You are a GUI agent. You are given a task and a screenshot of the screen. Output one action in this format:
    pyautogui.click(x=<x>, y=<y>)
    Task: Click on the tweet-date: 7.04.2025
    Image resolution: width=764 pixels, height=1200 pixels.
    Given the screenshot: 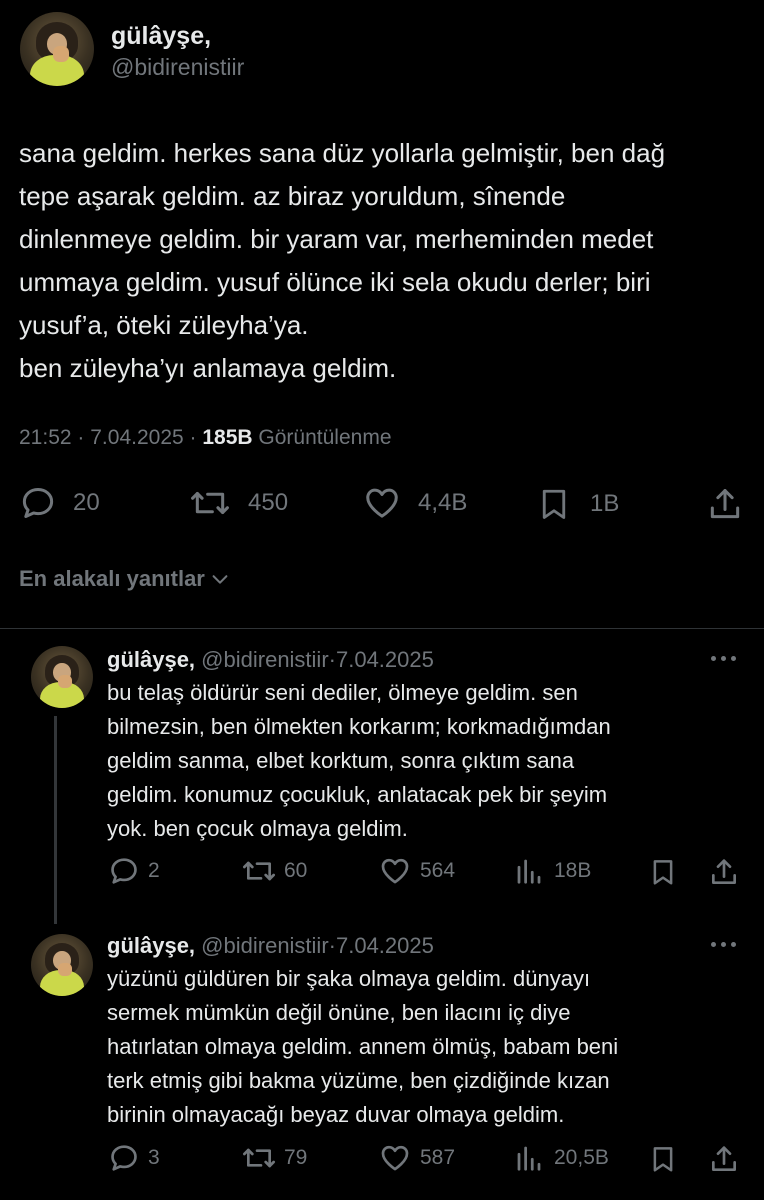 What is the action you would take?
    pyautogui.click(x=136, y=437)
    